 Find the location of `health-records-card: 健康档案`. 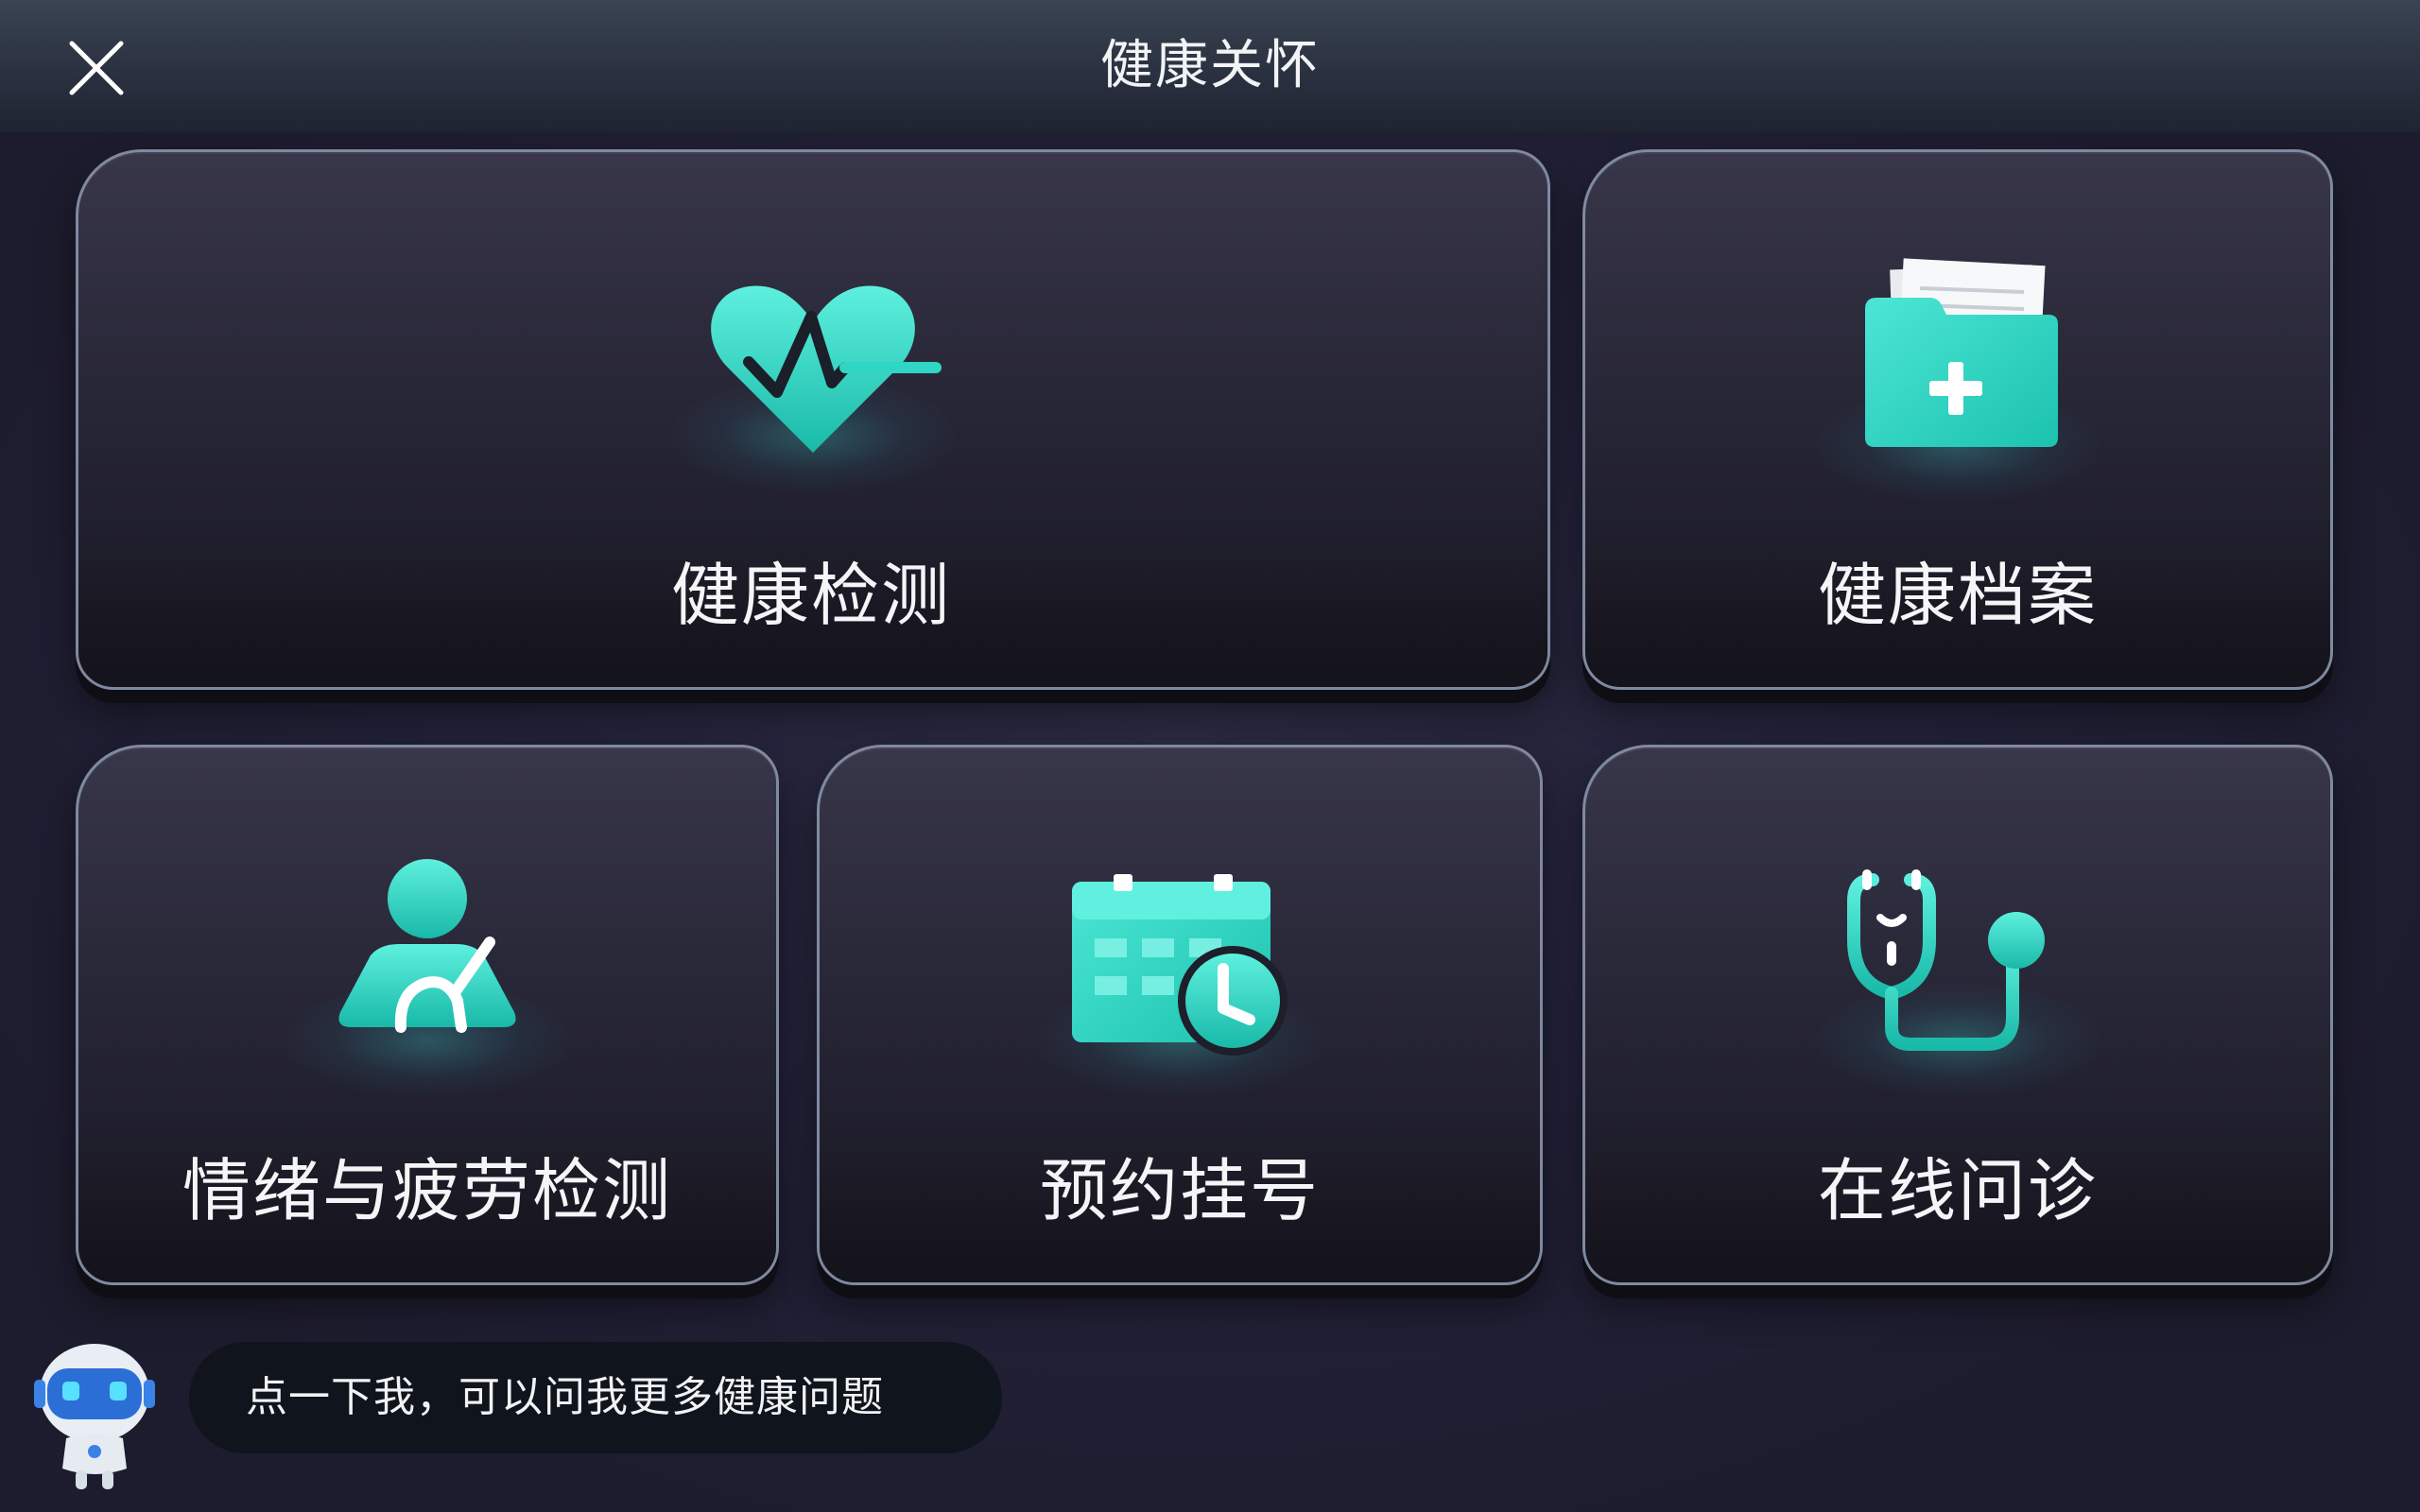

health-records-card: 健康档案 is located at coordinates (1957, 419).